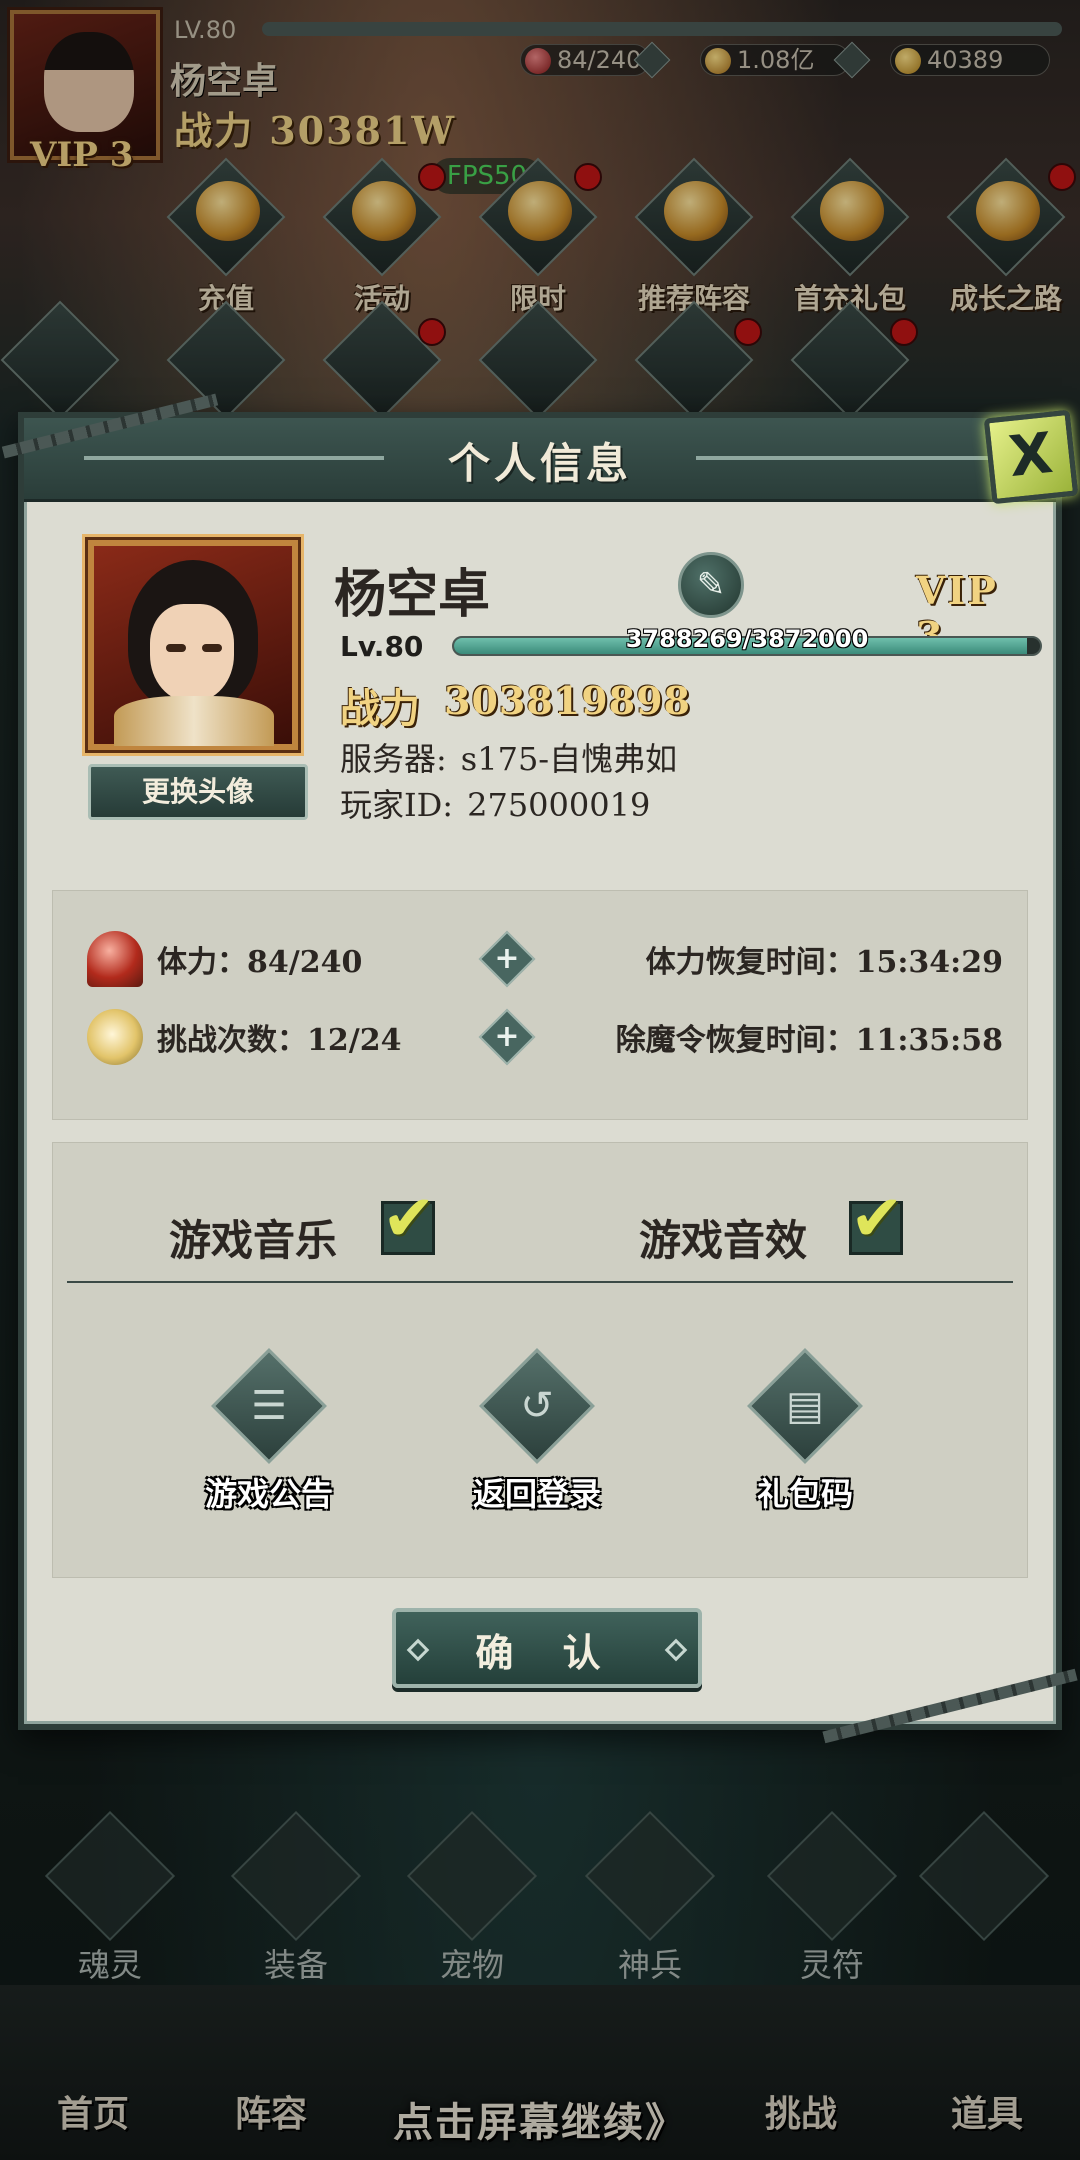 The height and width of the screenshot is (2160, 1080). What do you see at coordinates (747, 639) in the screenshot?
I see `exp-text: 3788269/3872000` at bounding box center [747, 639].